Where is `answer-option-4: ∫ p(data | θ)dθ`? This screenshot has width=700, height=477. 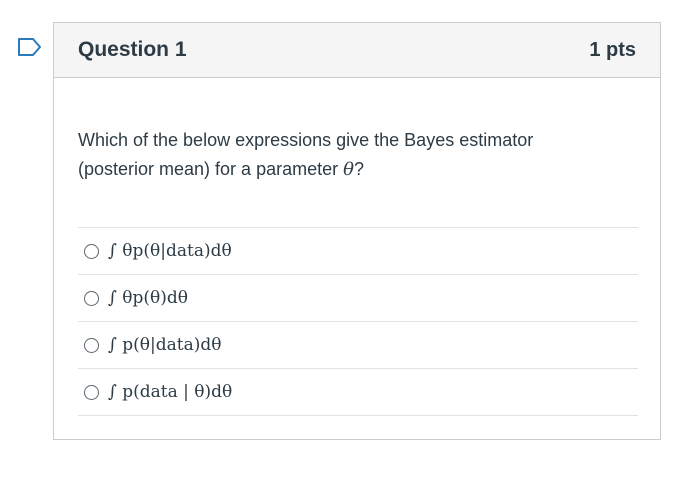
answer-option-4: ∫ p(data | θ)dθ is located at coordinates (358, 392).